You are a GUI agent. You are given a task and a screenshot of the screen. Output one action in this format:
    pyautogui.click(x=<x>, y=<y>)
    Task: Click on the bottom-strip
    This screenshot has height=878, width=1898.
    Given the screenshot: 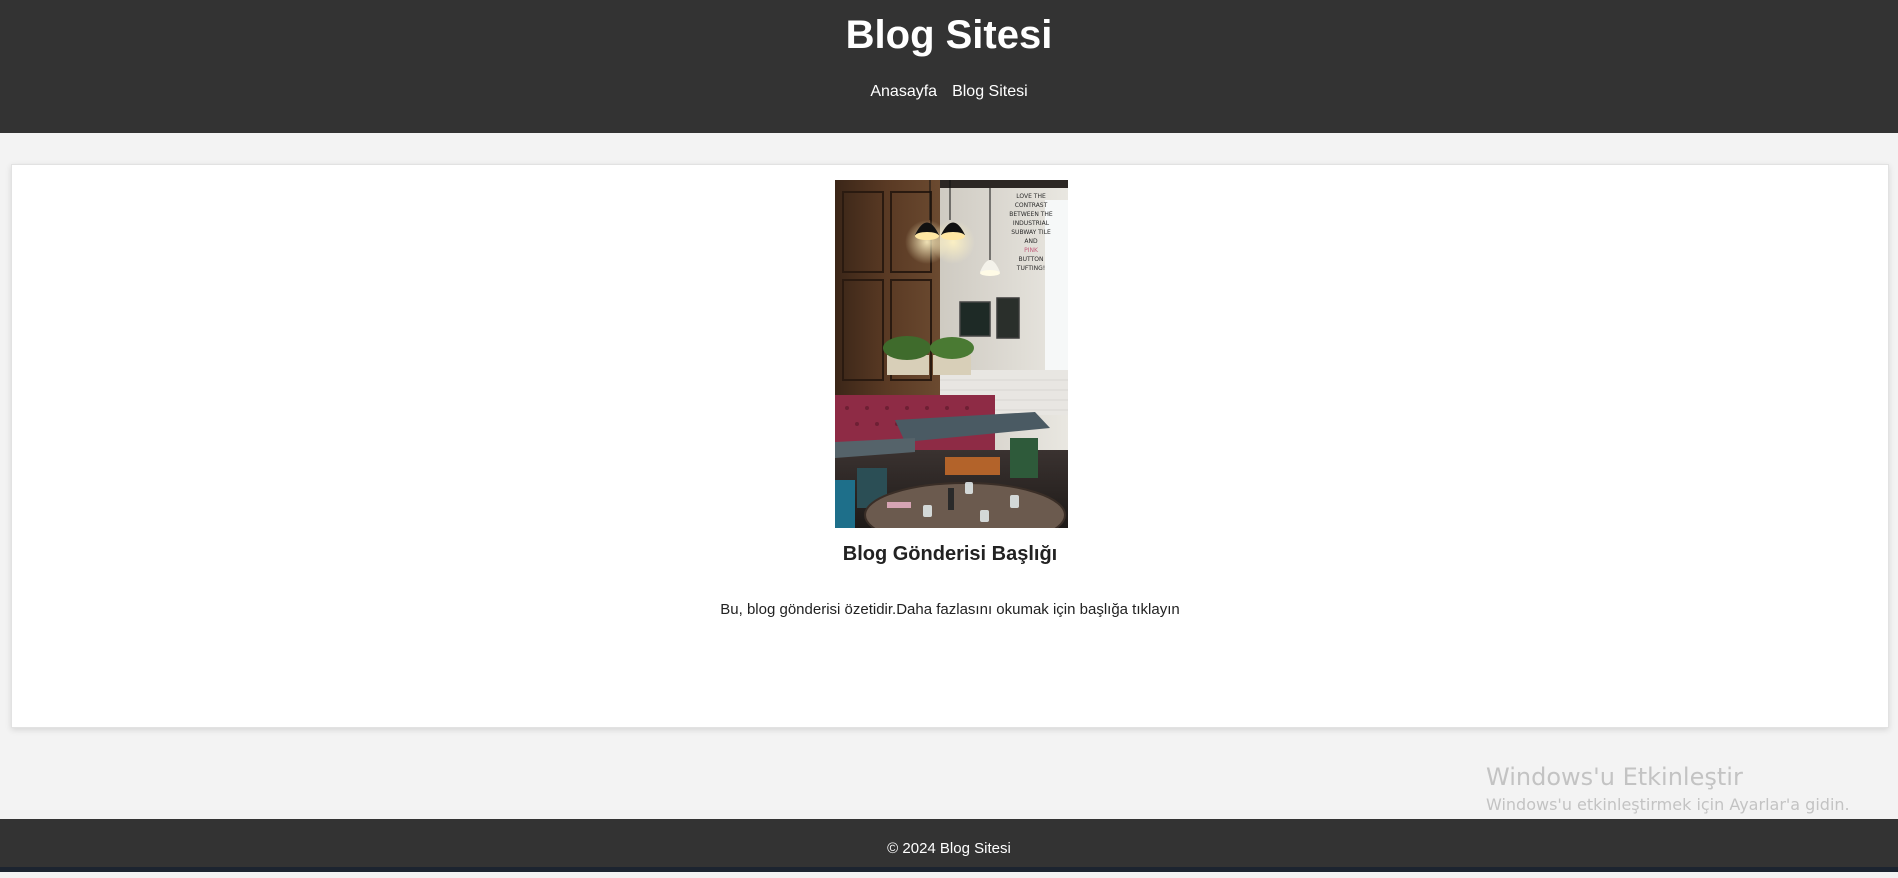 What is the action you would take?
    pyautogui.click(x=949, y=869)
    